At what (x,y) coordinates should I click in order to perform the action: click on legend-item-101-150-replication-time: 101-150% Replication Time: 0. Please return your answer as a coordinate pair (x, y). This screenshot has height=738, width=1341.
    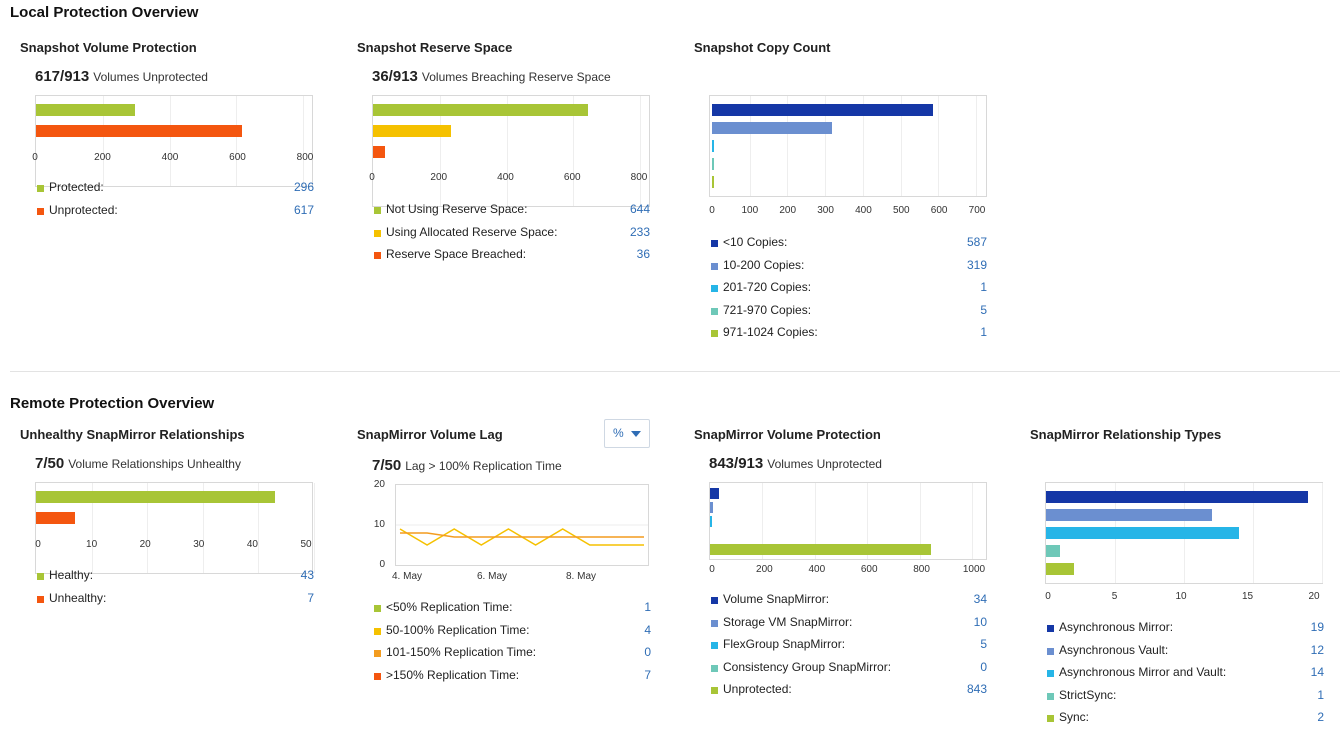
    Looking at the image, I should click on (511, 656).